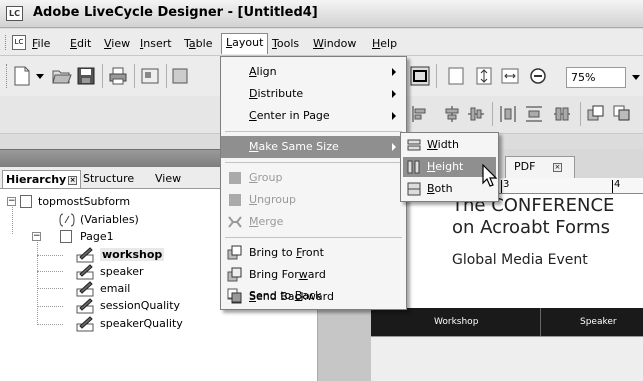  What do you see at coordinates (175, 12) in the screenshot?
I see `window-title: Adobe LiveCycle Designer - [Untitled4]` at bounding box center [175, 12].